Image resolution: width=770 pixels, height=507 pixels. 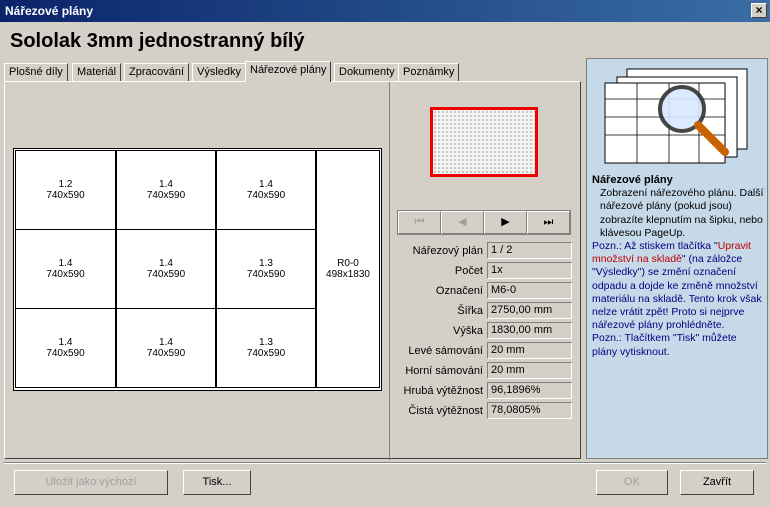 What do you see at coordinates (36, 72) in the screenshot?
I see `tab-plosne-dily: Plošné díly` at bounding box center [36, 72].